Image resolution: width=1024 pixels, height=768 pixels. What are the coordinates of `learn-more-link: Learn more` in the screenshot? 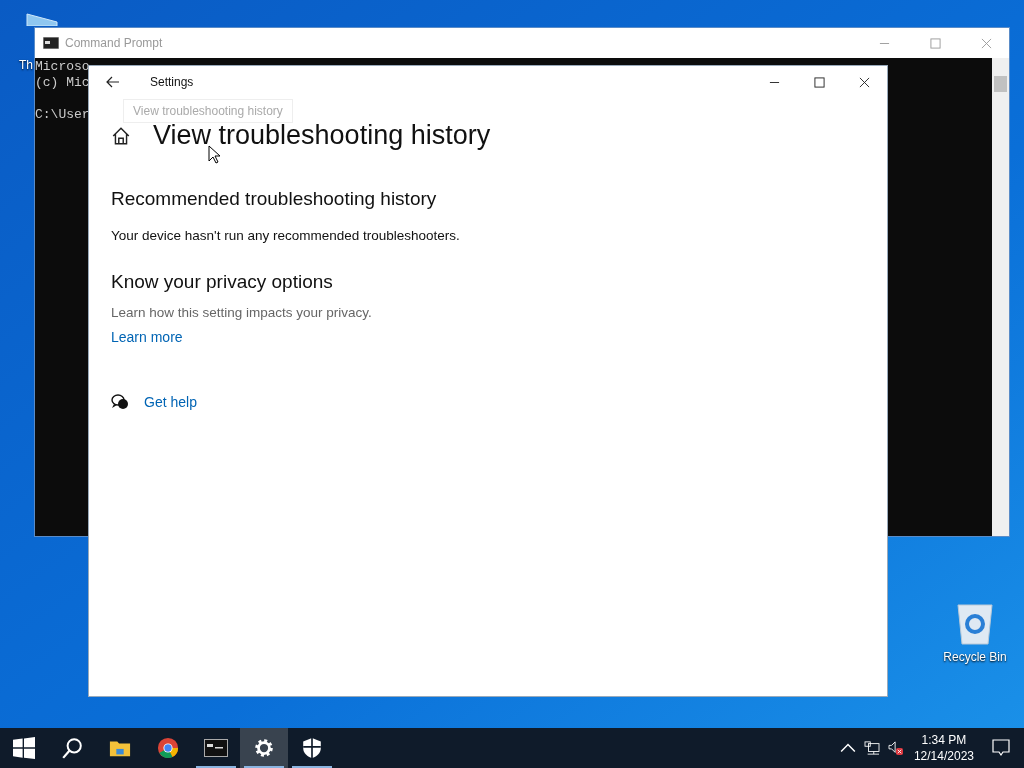 It's located at (147, 337).